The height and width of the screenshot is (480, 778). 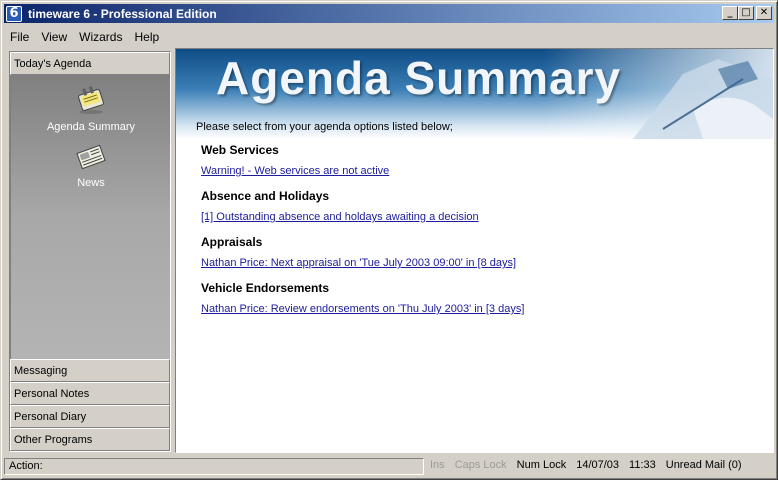 I want to click on maximize-button: □, so click(x=746, y=13).